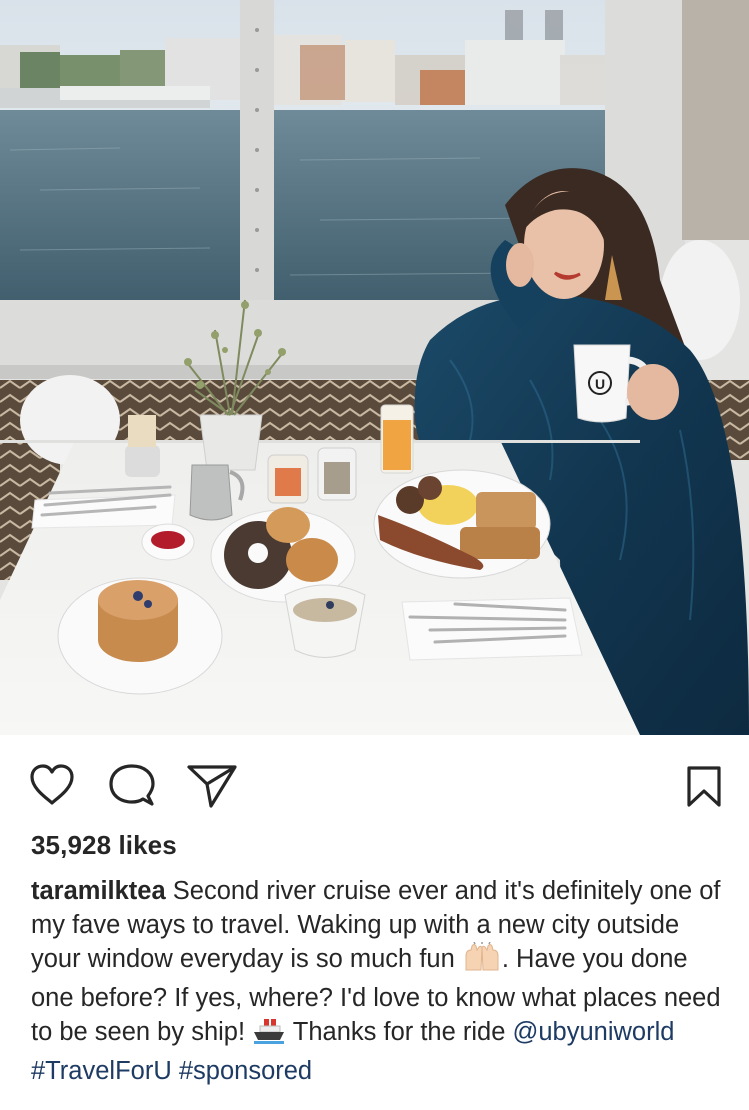 The width and height of the screenshot is (749, 1110). Describe the element at coordinates (374, 785) in the screenshot. I see `post-actions-bar` at that location.